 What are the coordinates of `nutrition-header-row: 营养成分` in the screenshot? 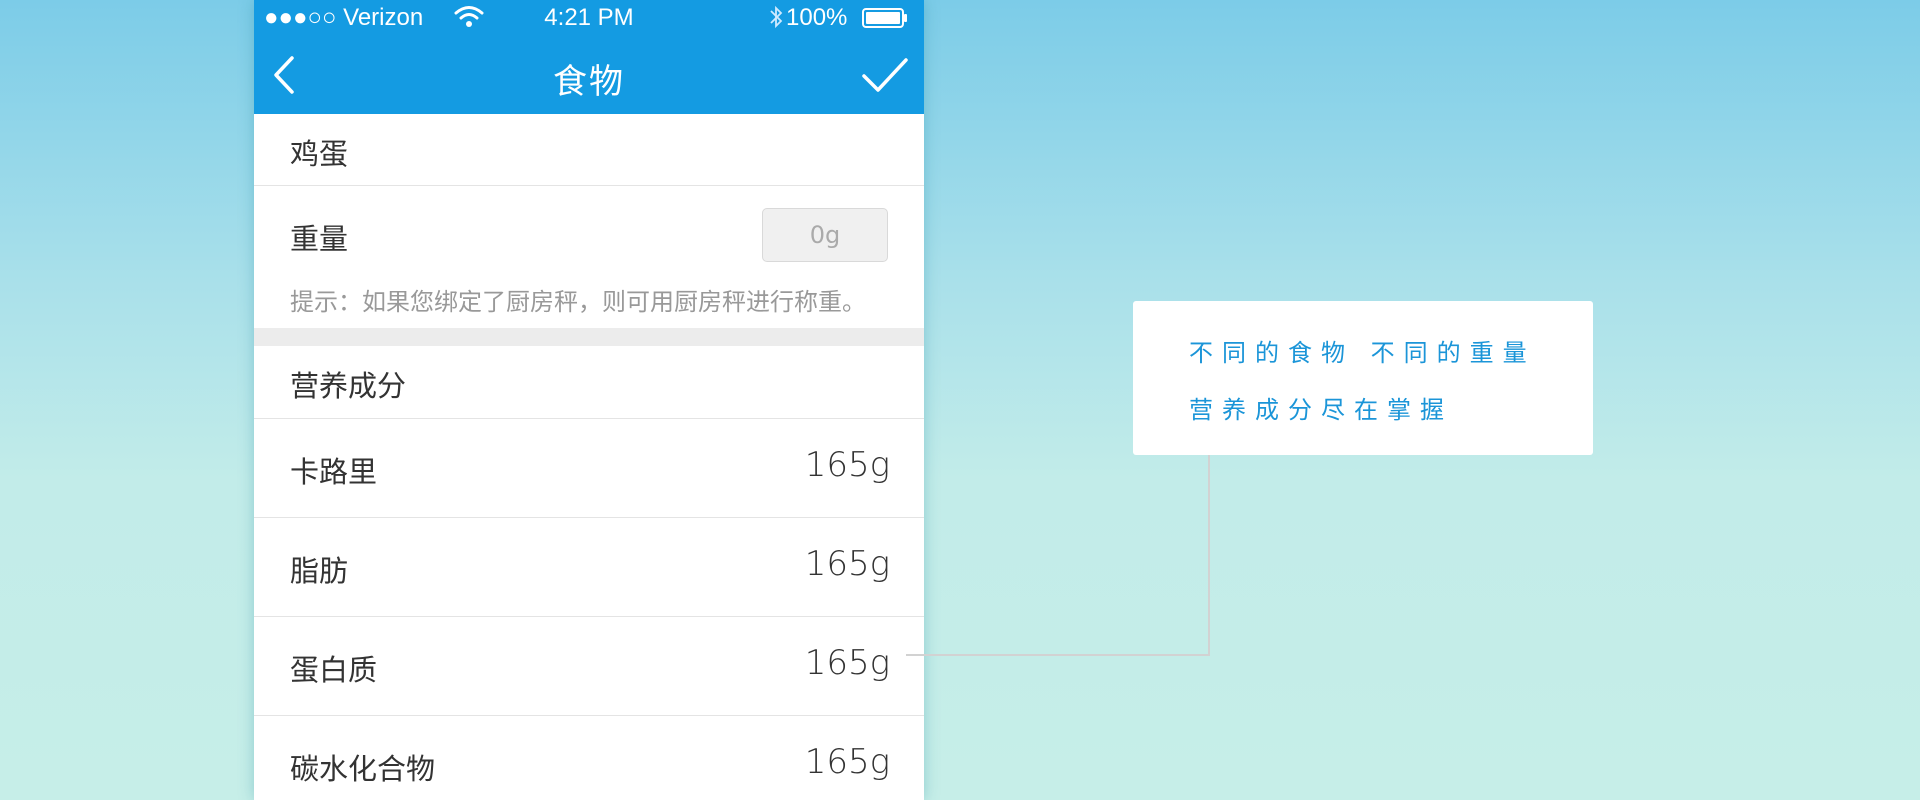 It's located at (589, 382).